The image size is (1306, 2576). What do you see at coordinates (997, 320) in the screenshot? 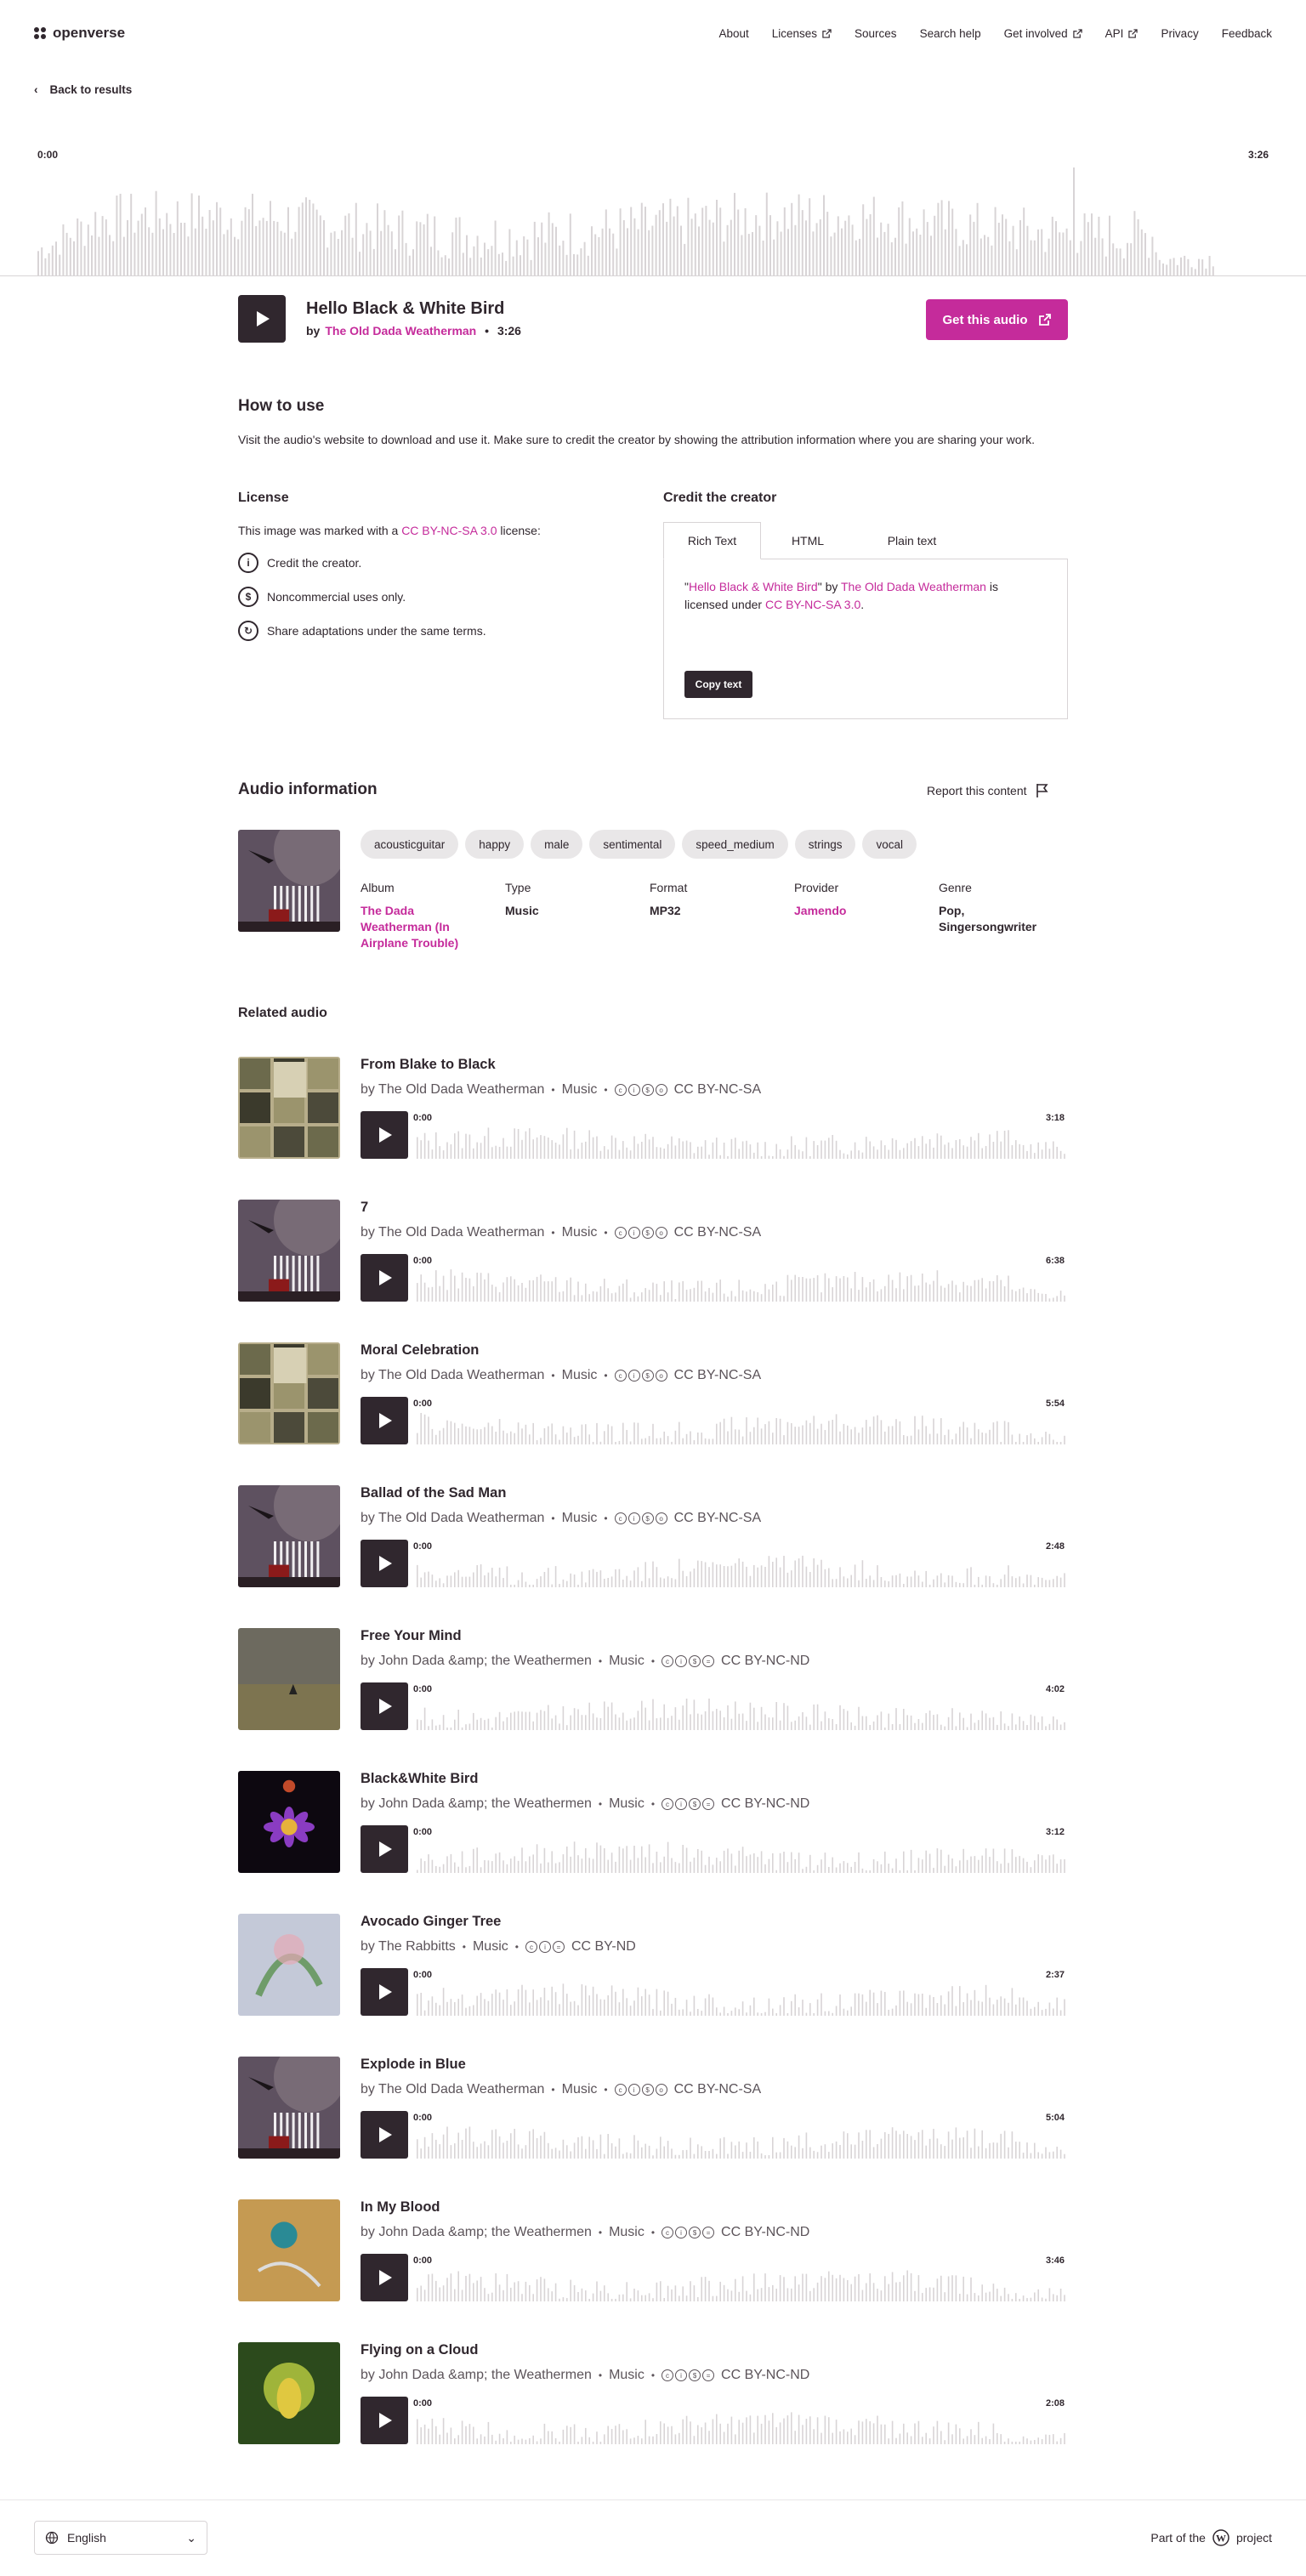
I see `get-this-audio-button: Get this audio` at bounding box center [997, 320].